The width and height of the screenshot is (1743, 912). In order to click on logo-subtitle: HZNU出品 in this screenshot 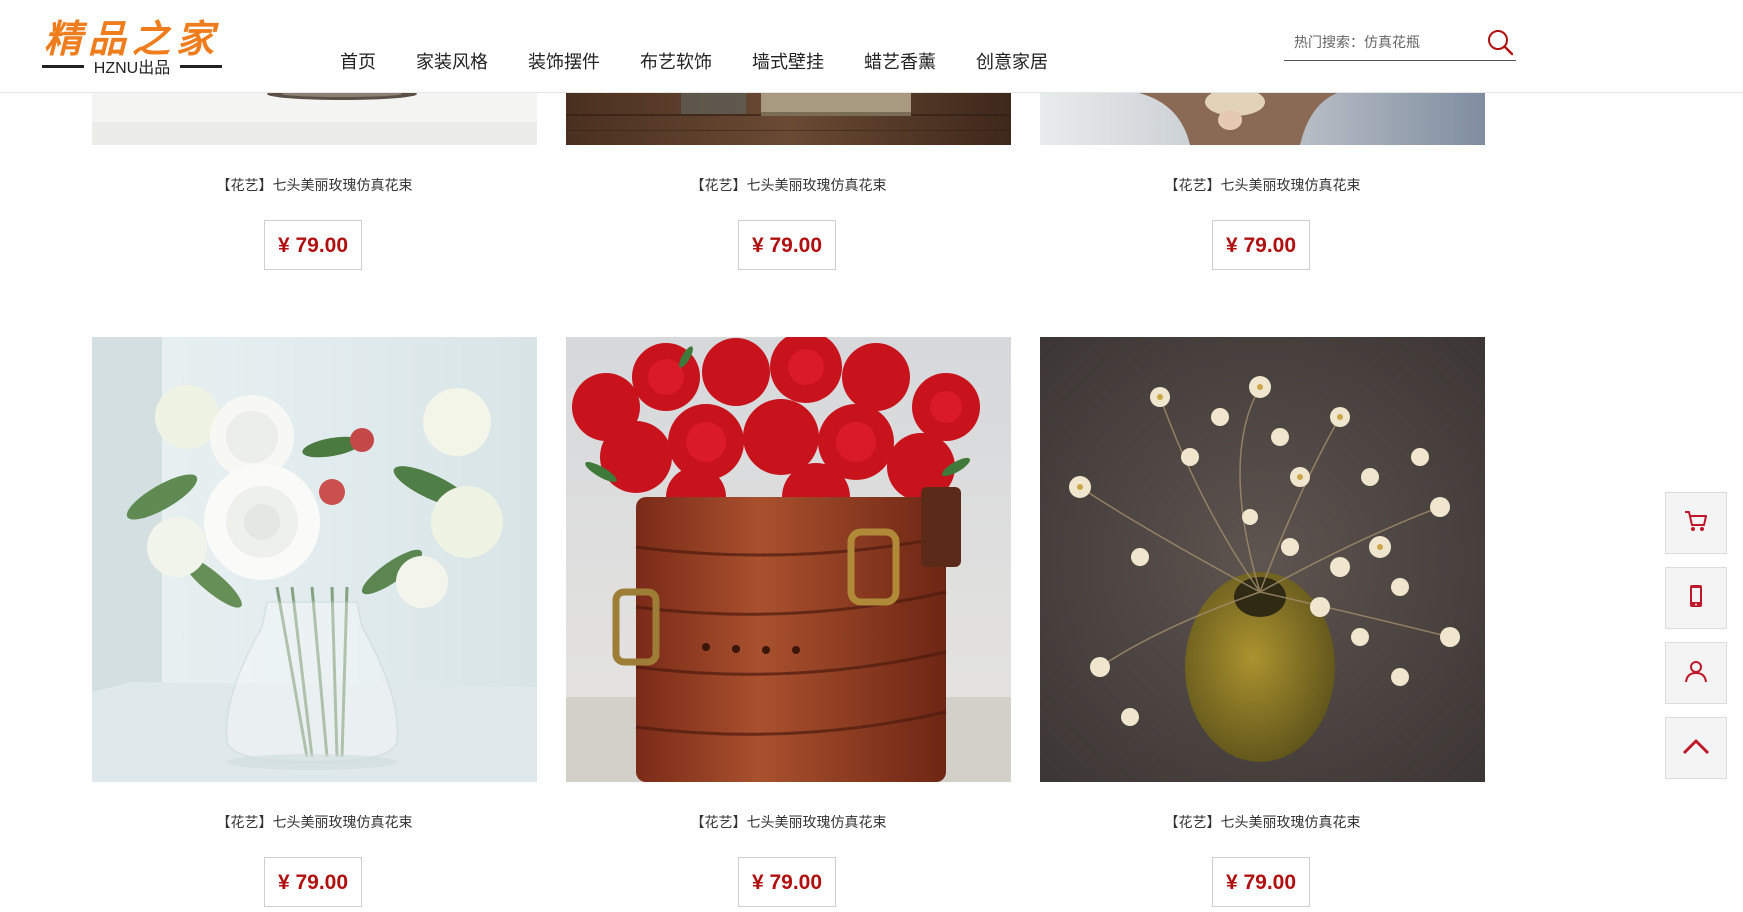, I will do `click(132, 65)`.